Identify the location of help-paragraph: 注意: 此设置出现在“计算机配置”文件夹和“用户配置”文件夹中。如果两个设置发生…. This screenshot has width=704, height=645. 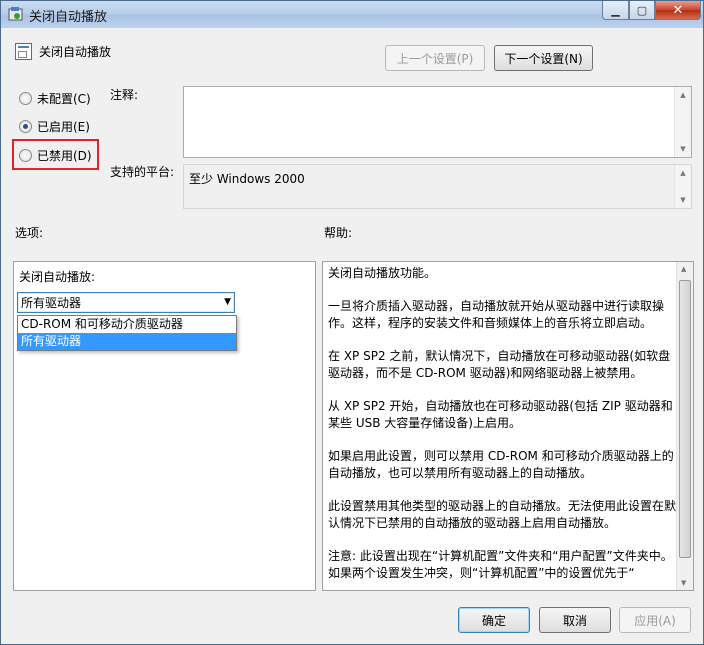
(500, 564).